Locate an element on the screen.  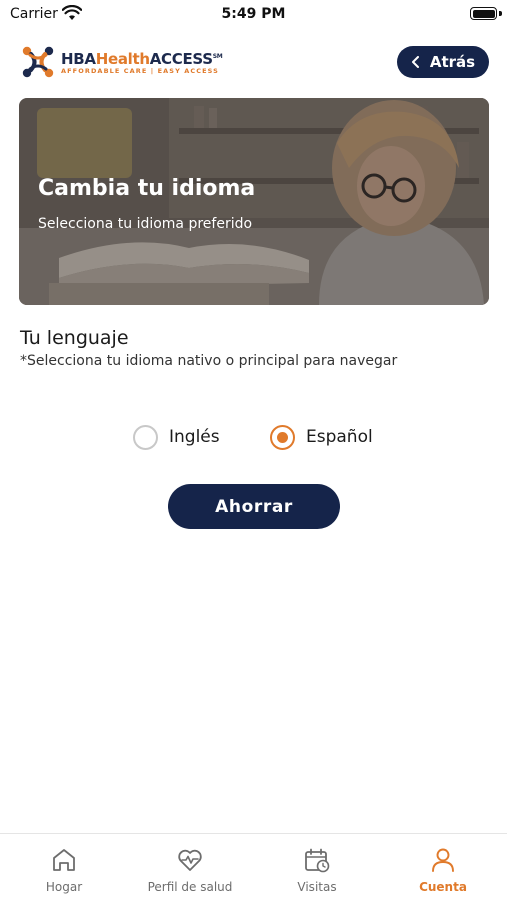
tab-visits-label: Visitas is located at coordinates (317, 887).